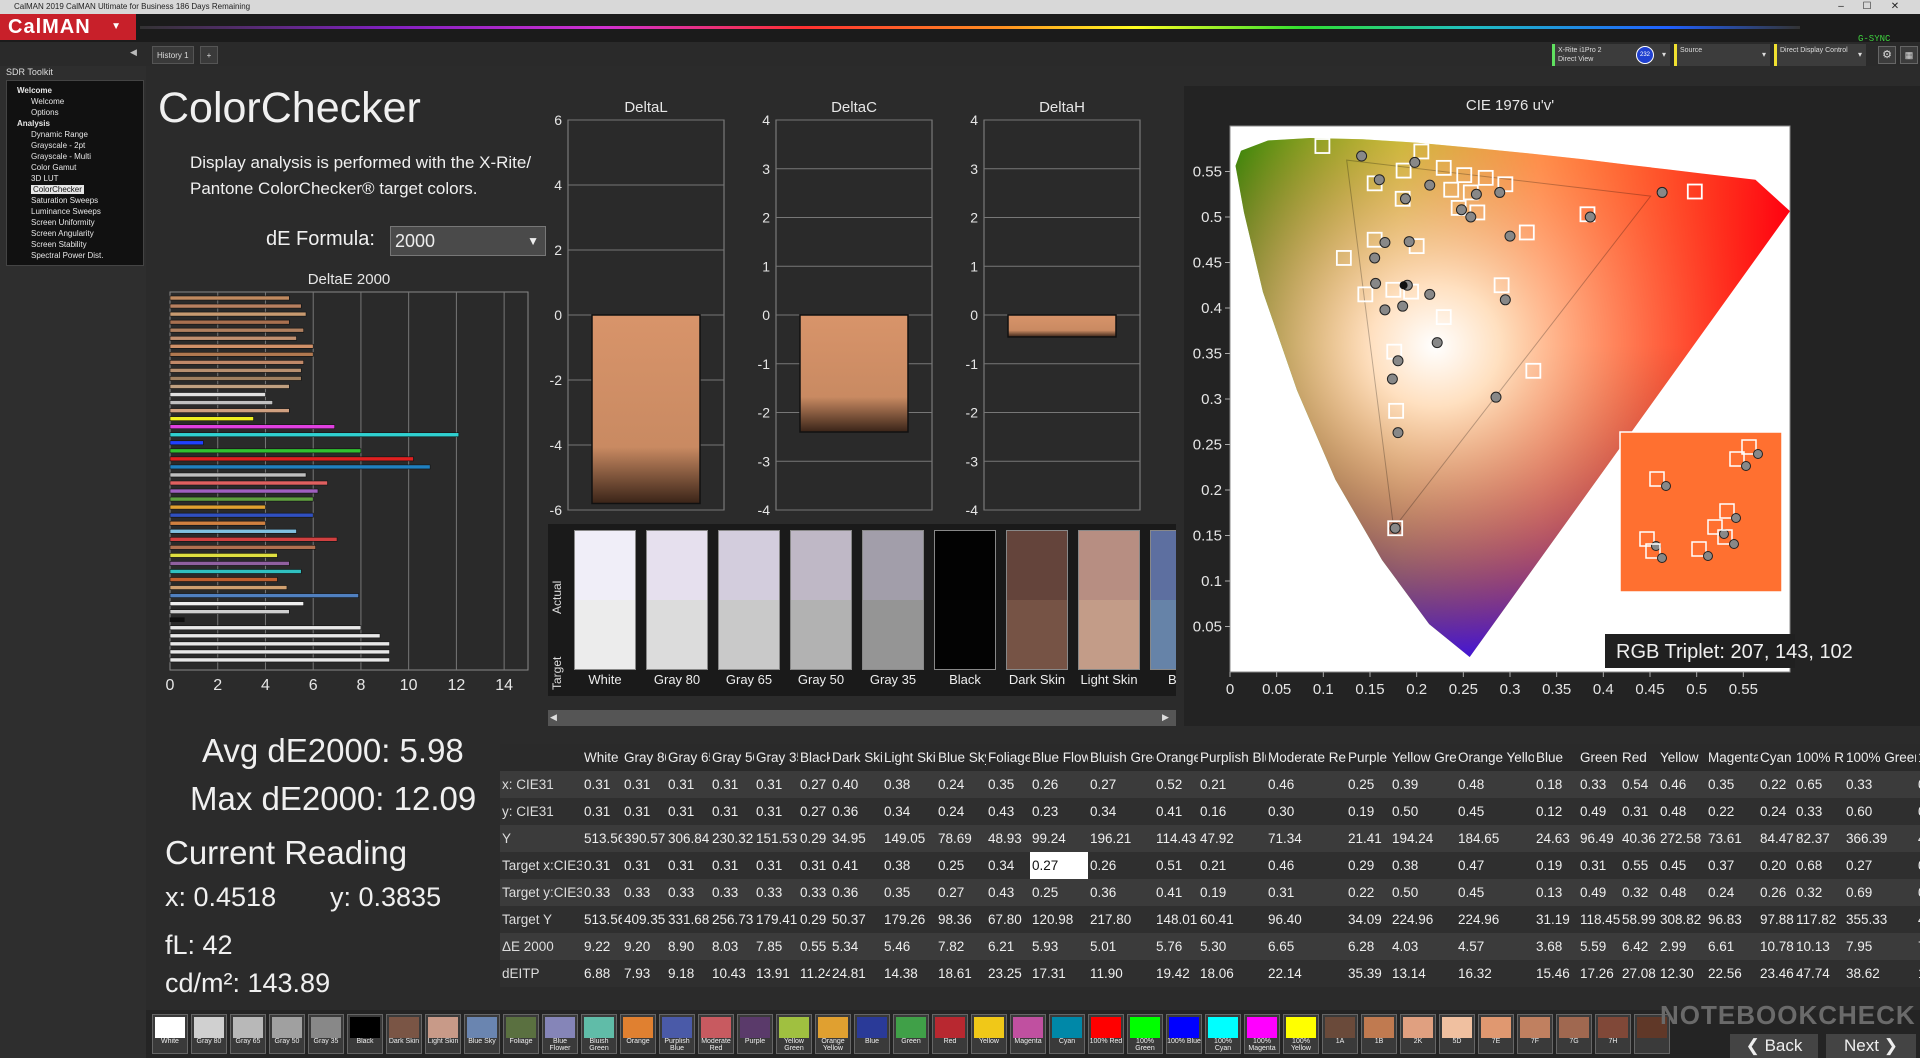 This screenshot has width=1920, height=1058. What do you see at coordinates (1639, 919) in the screenshot?
I see `table-cell: 58.99` at bounding box center [1639, 919].